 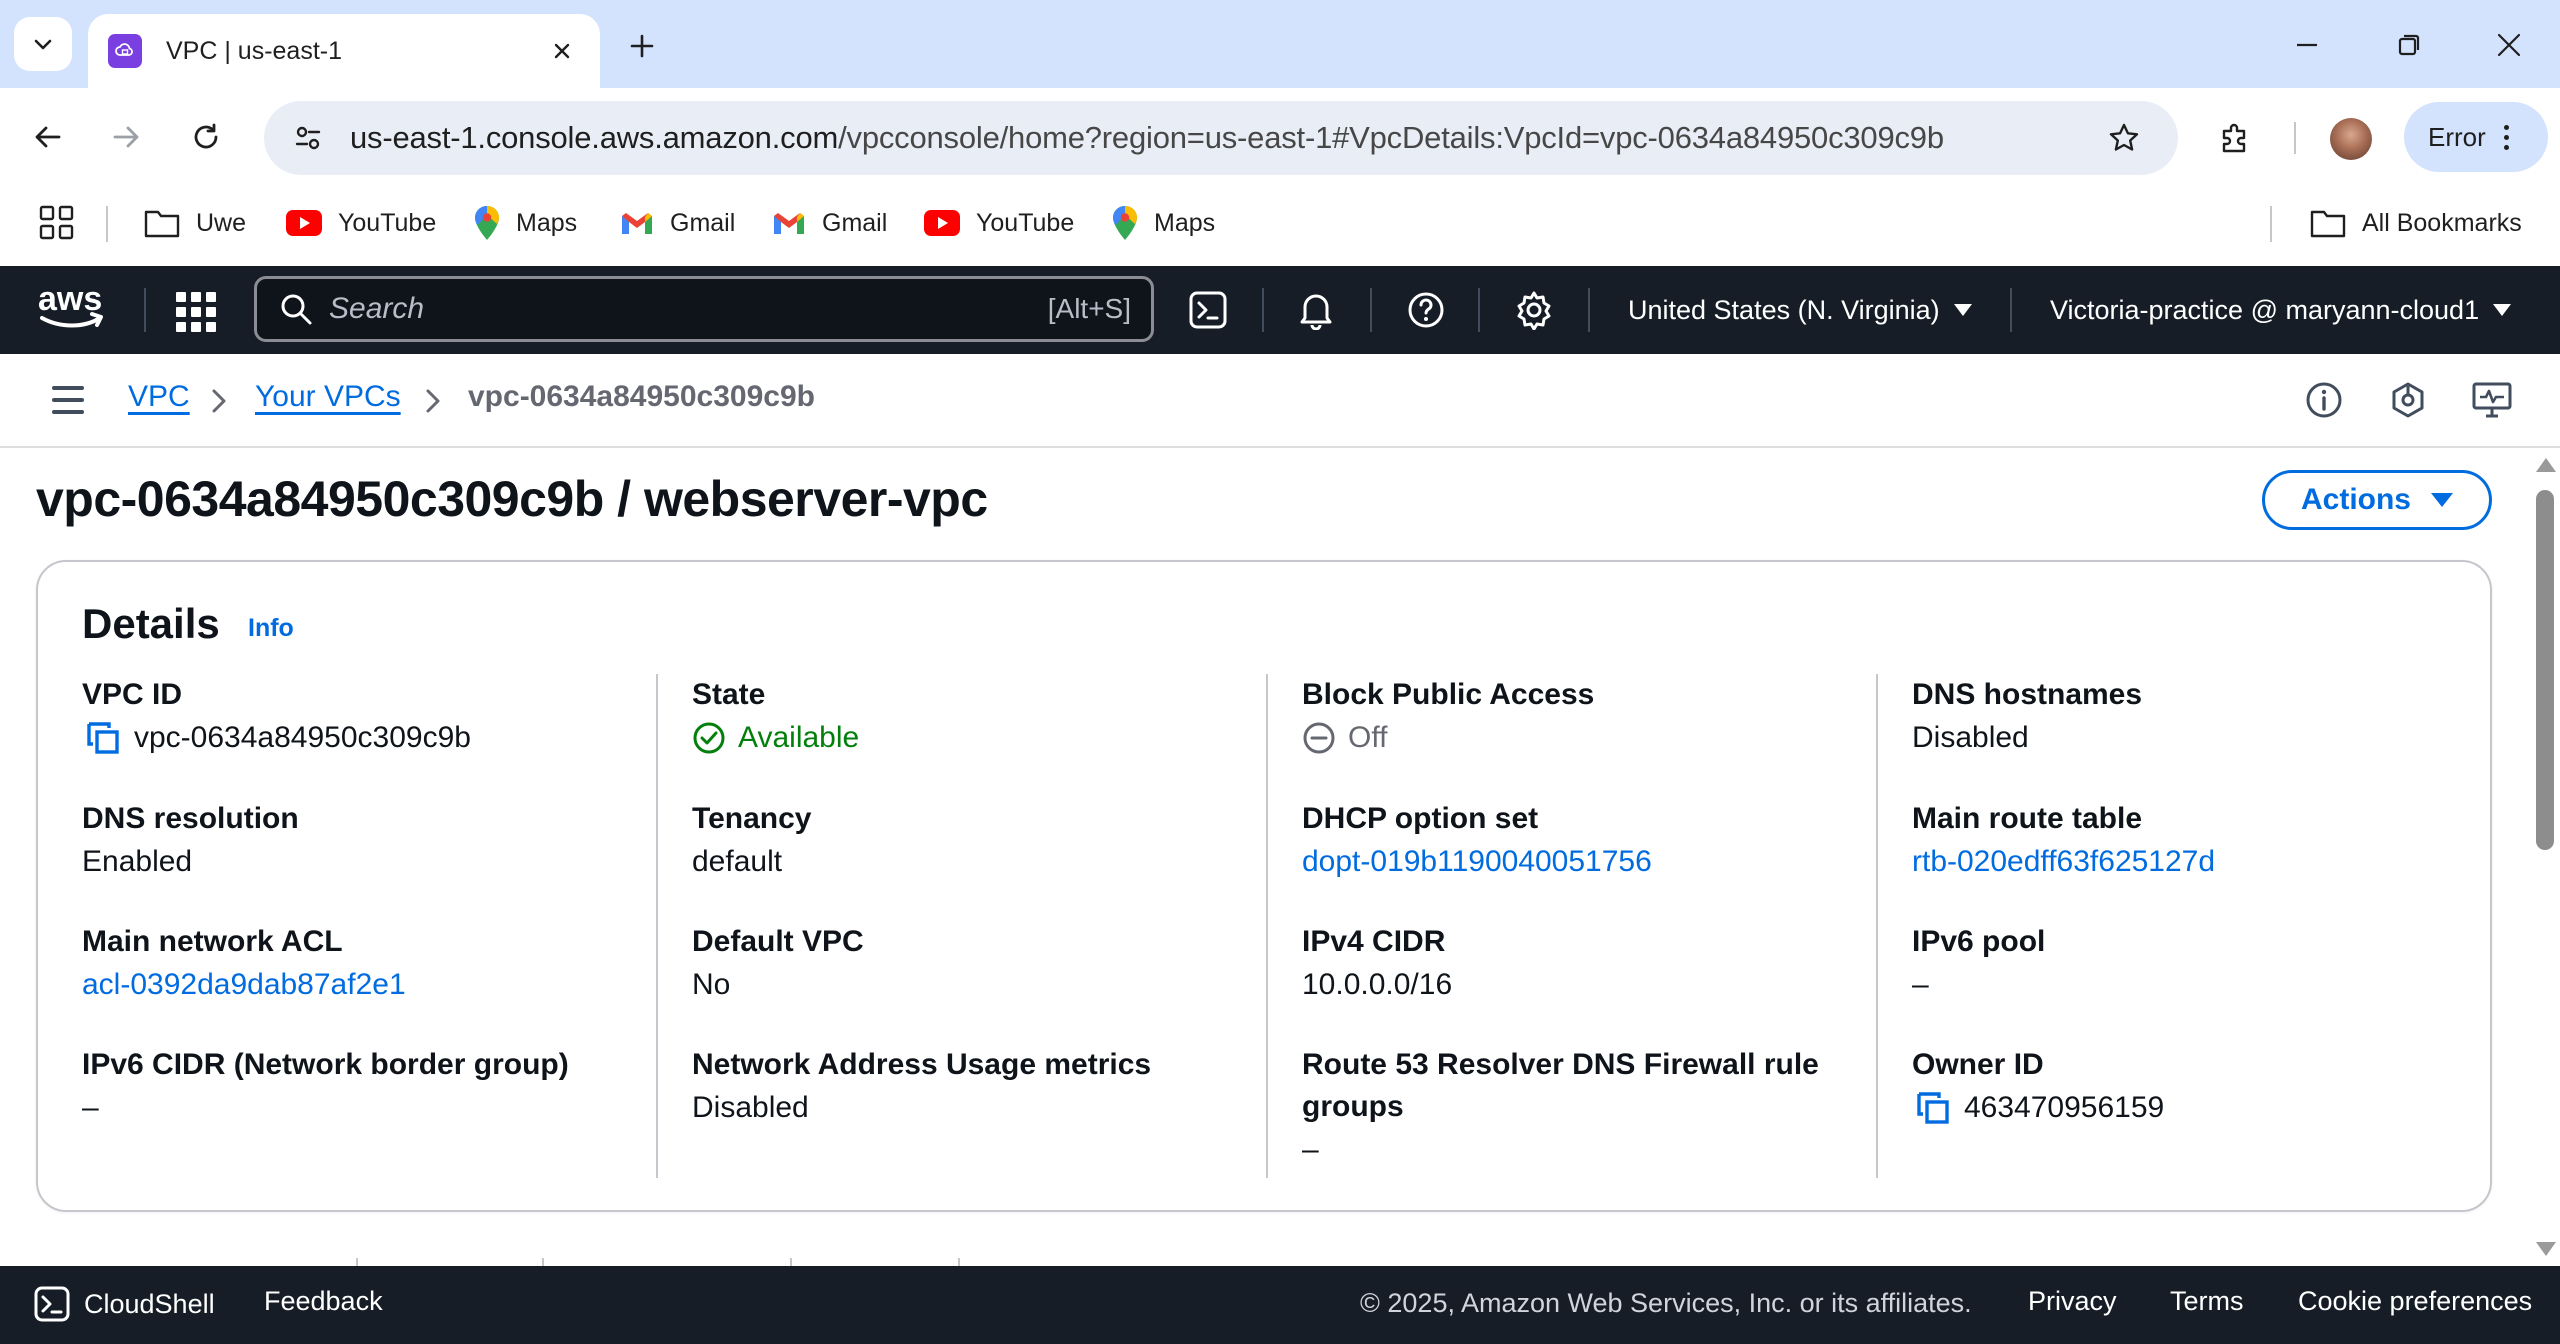 What do you see at coordinates (367, 738) in the screenshot?
I see `field-value: vpc-0634a84950c309c9b` at bounding box center [367, 738].